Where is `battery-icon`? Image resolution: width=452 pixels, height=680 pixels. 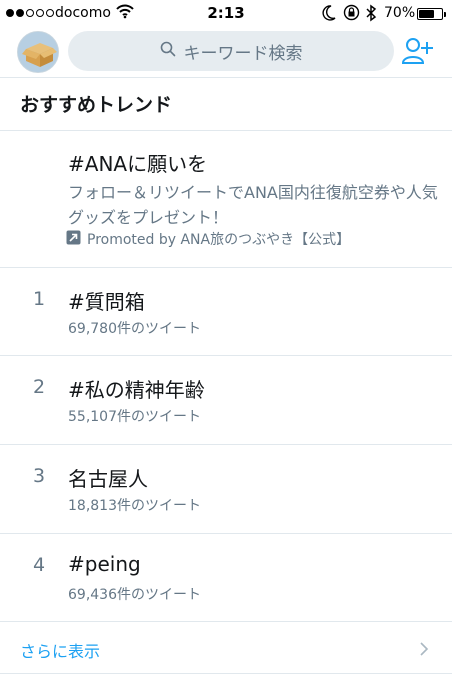
battery-icon is located at coordinates (431, 14).